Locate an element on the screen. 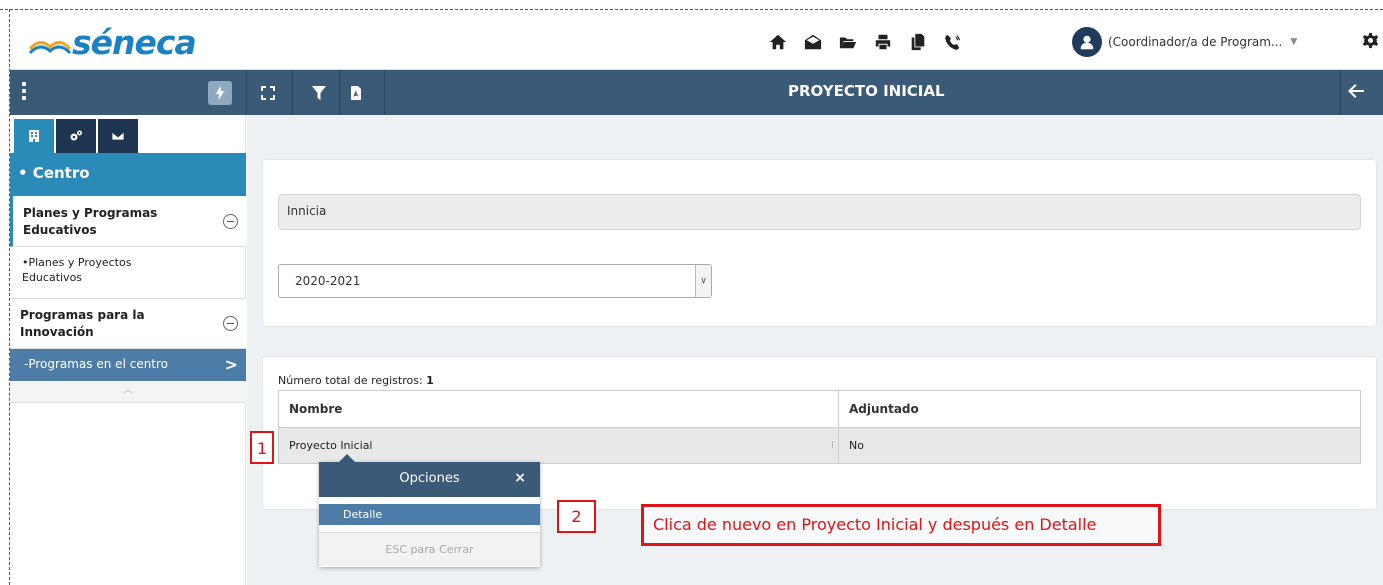 Image resolution: width=1383 pixels, height=585 pixels. column-resize-handle: ⁝ is located at coordinates (832, 445).